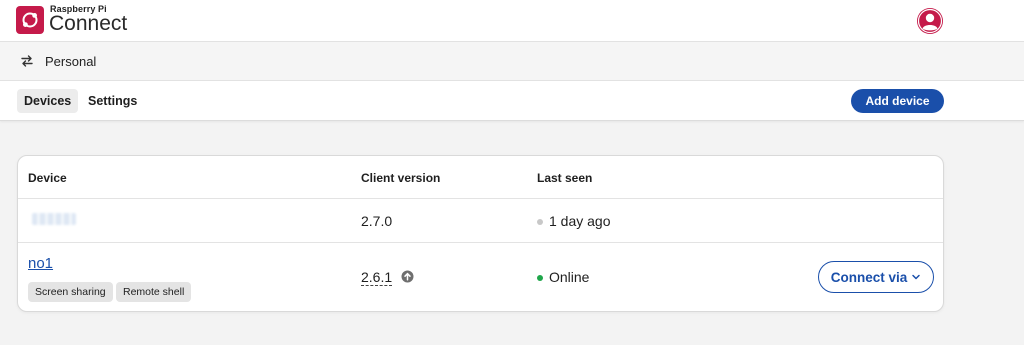  Describe the element at coordinates (480, 221) in the screenshot. I see `table-row: 2.7.0 1 day ago` at that location.